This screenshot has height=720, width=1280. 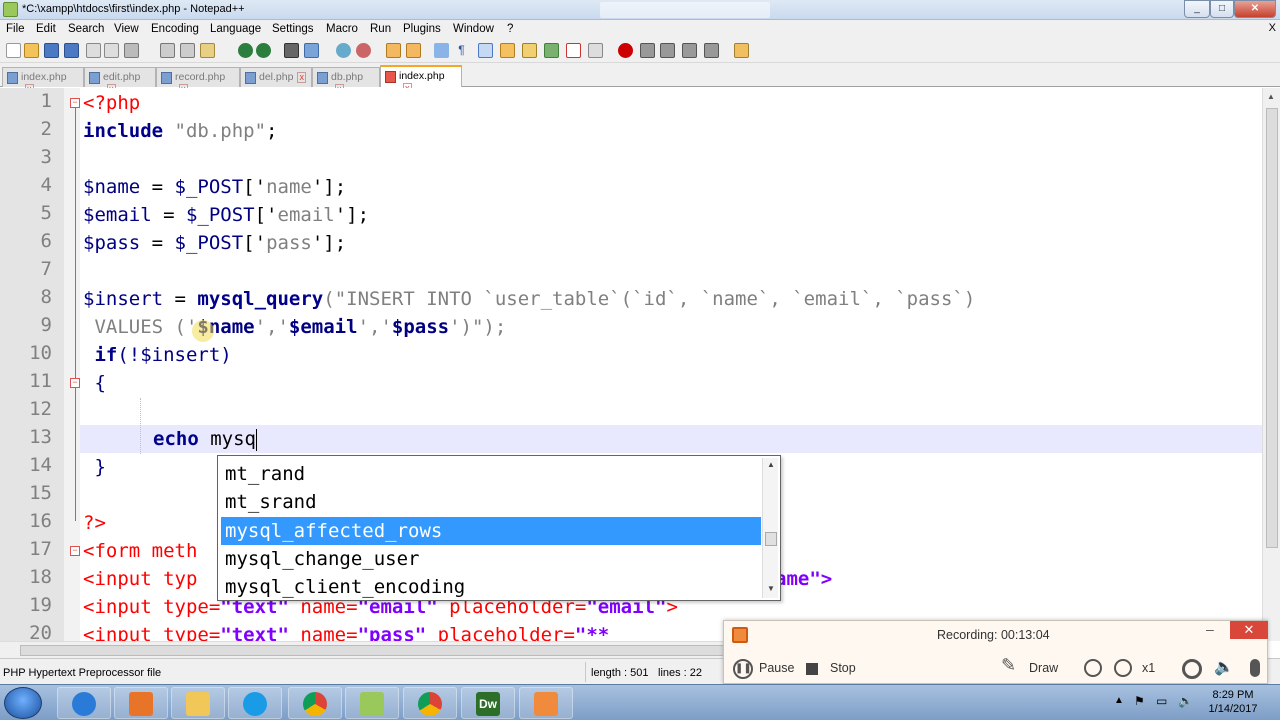 What do you see at coordinates (372, 703) in the screenshot?
I see `taskbar-notepadpp` at bounding box center [372, 703].